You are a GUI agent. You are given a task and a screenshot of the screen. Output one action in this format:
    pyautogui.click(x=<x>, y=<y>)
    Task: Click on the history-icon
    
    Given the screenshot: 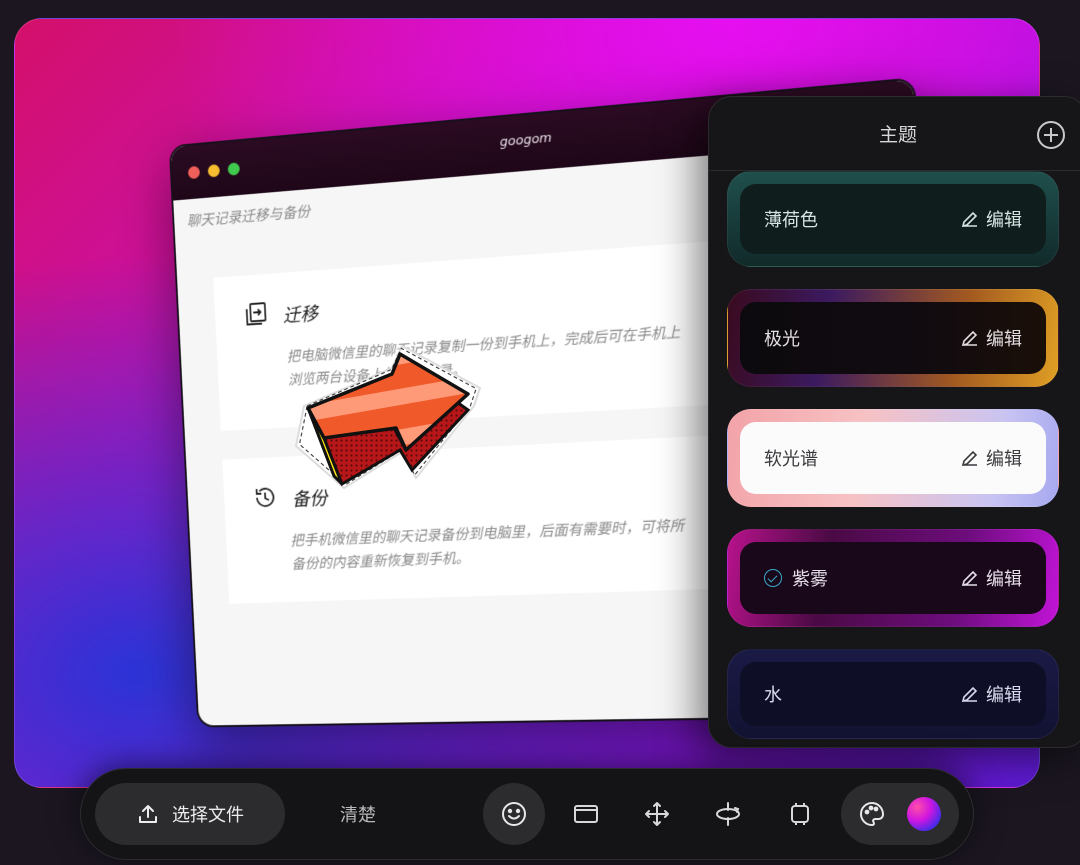 What is the action you would take?
    pyautogui.click(x=265, y=499)
    